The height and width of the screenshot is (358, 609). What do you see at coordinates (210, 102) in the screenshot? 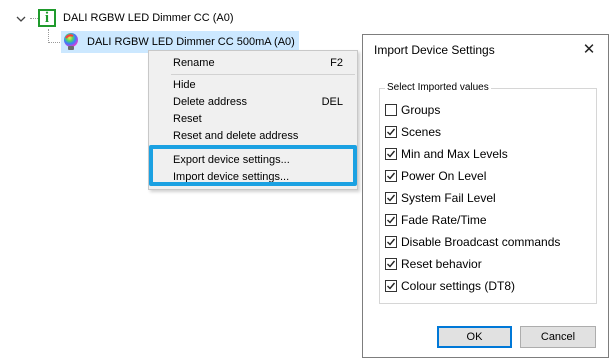
I see `menu-item-label: Delete address` at bounding box center [210, 102].